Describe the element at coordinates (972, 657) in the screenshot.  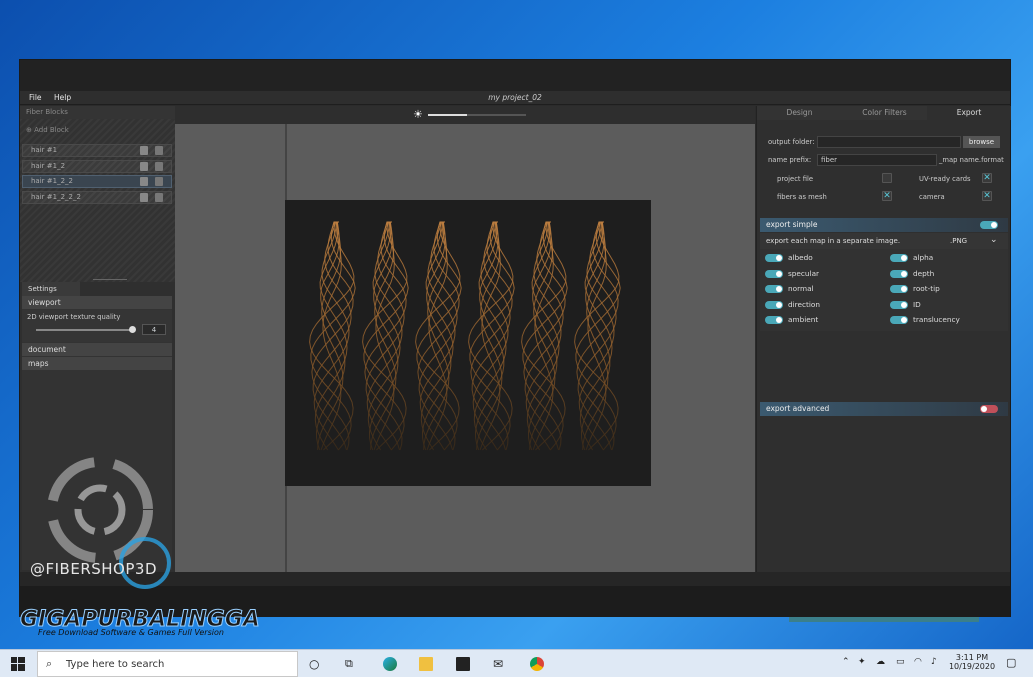
I see `clock-time: 3:11 PM` at that location.